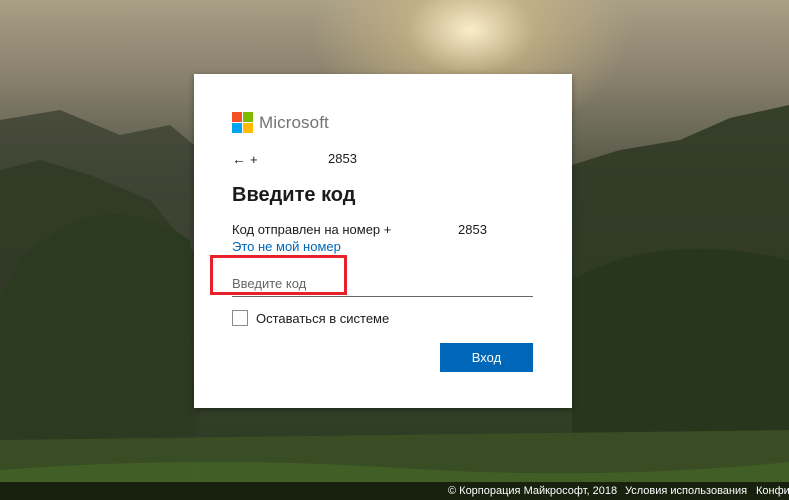 Image resolution: width=789 pixels, height=500 pixels. I want to click on code-sent-number: 2853, so click(472, 229).